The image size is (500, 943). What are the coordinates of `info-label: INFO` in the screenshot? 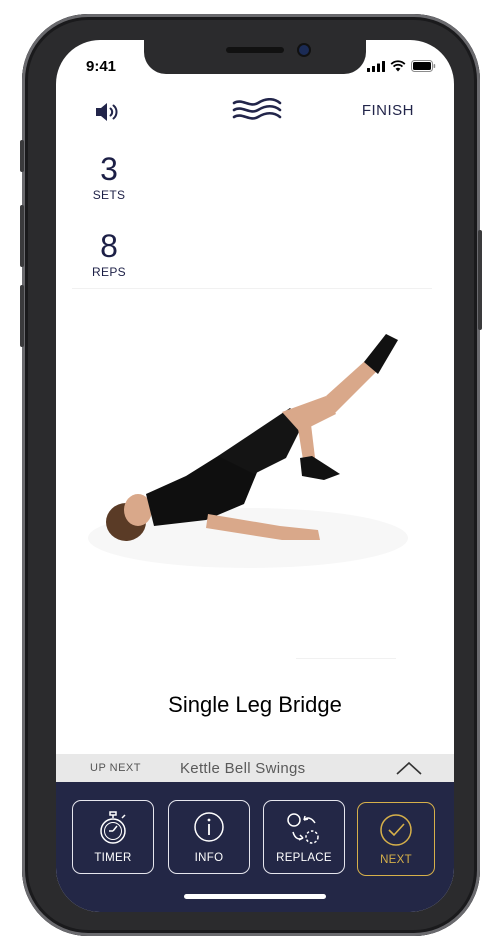 It's located at (209, 858).